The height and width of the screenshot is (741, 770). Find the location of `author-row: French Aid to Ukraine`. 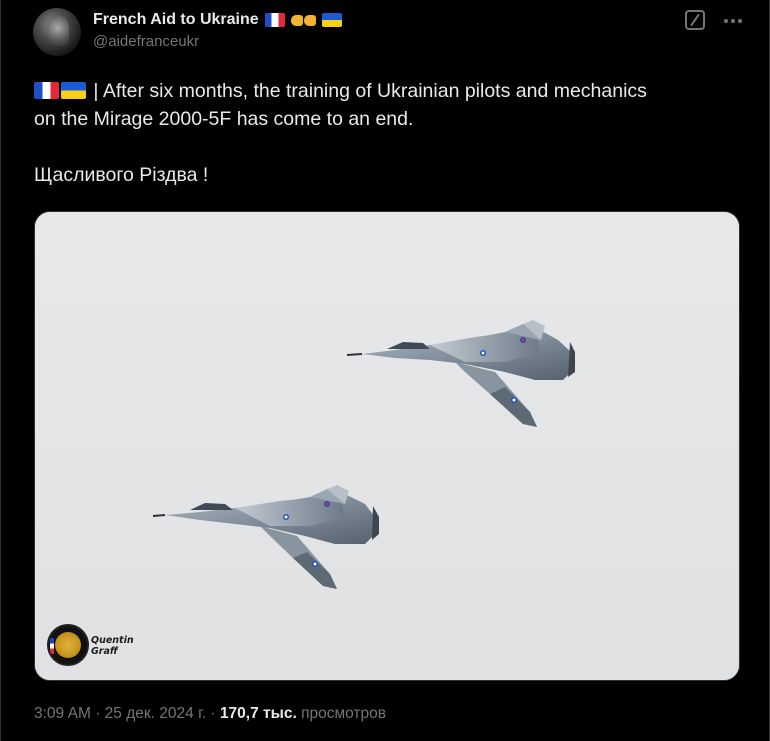

author-row: French Aid to Ukraine is located at coordinates (217, 20).